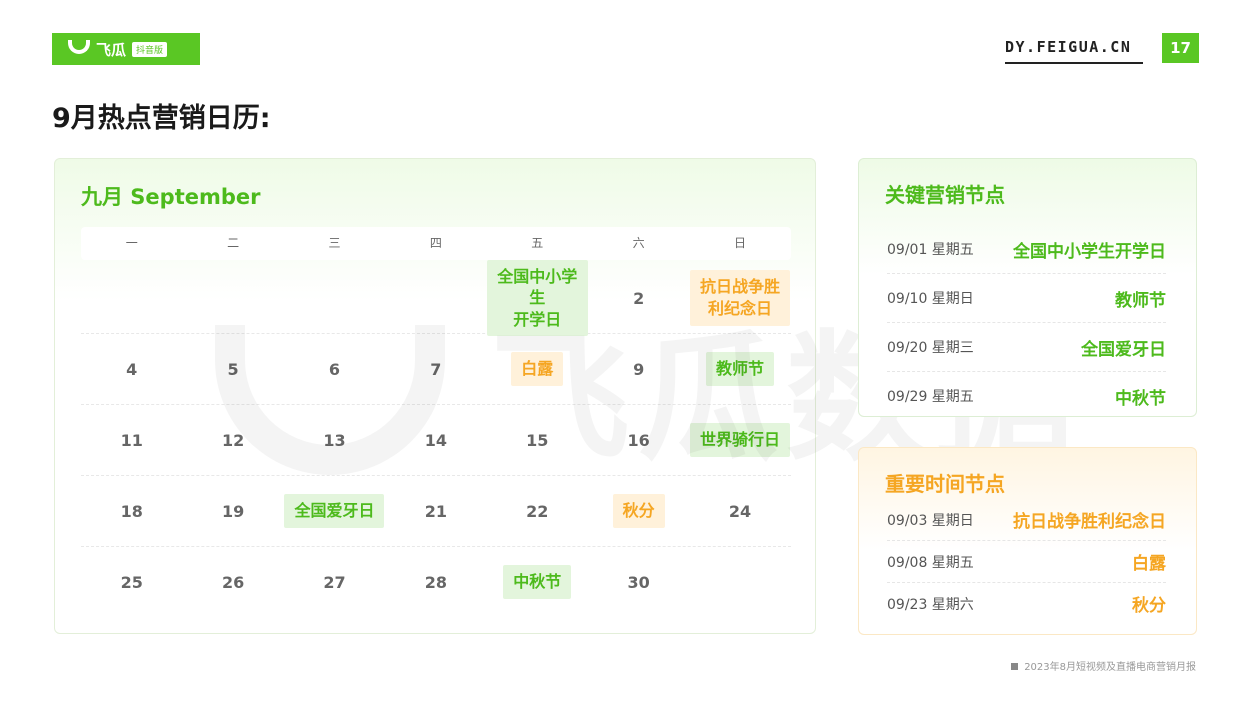  Describe the element at coordinates (945, 195) in the screenshot. I see `key-marketing-title: 关键营销节点` at that location.